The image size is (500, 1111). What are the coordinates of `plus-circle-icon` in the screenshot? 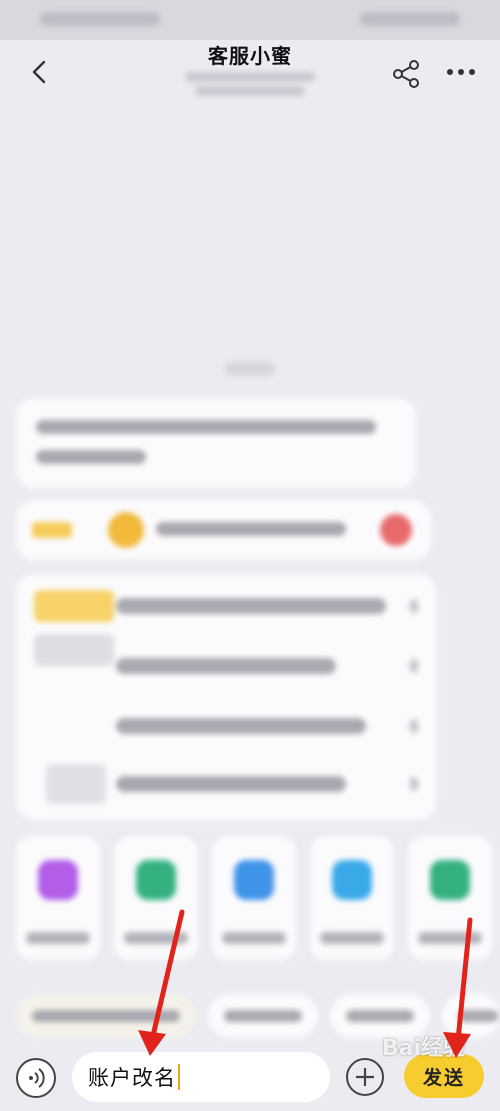 It's located at (365, 1077).